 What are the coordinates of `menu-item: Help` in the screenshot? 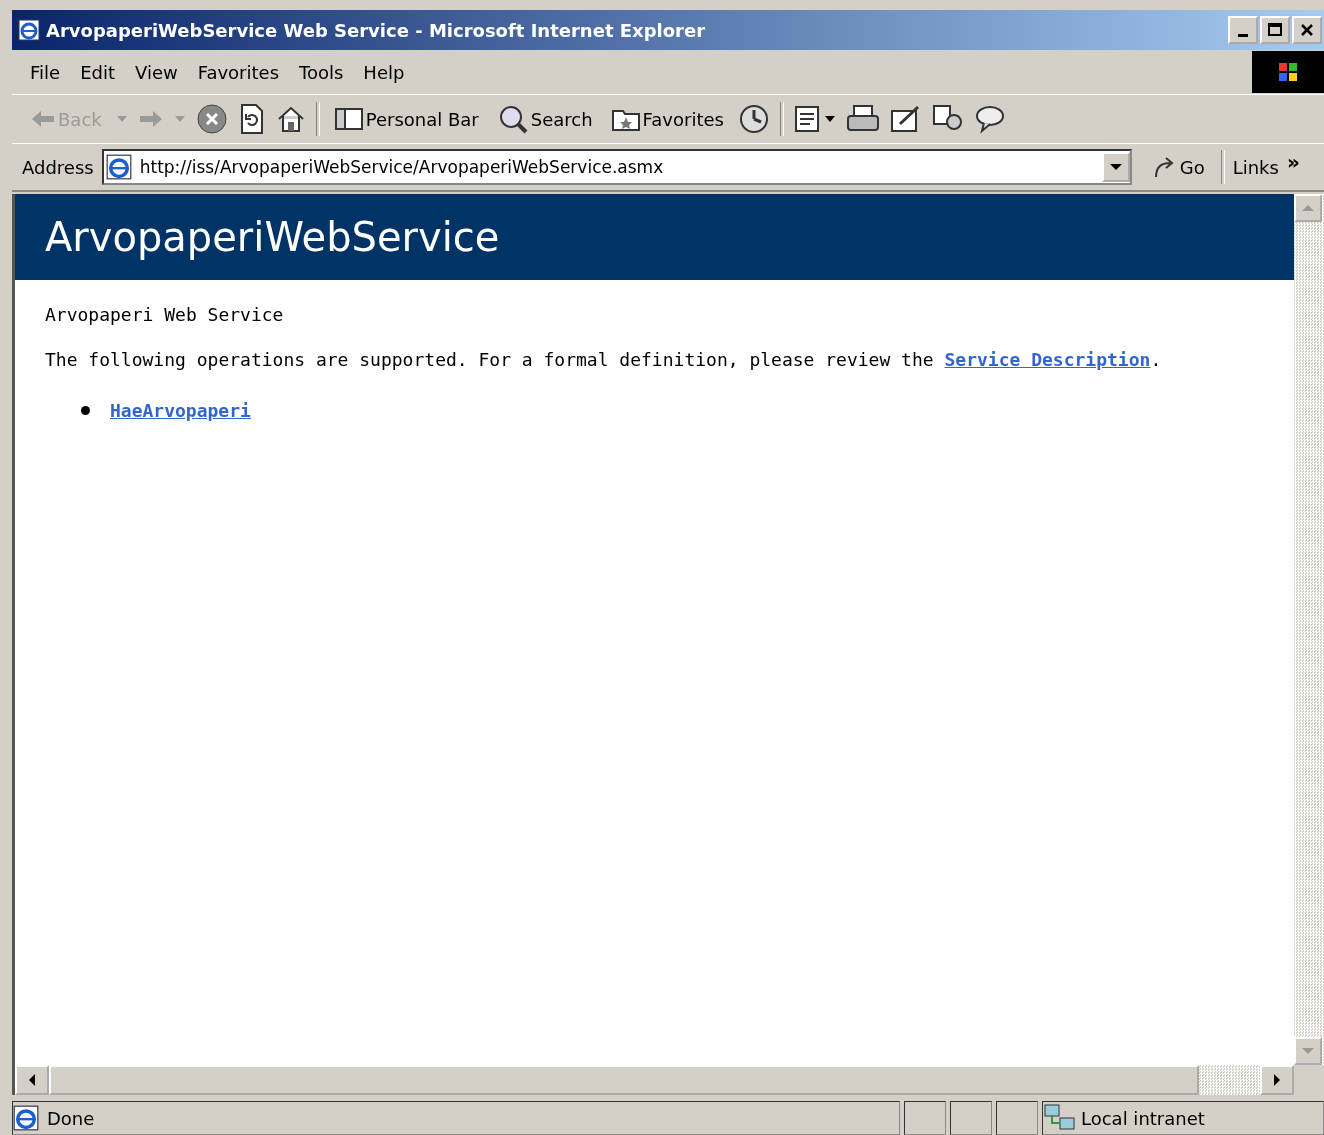 It's located at (387, 72).